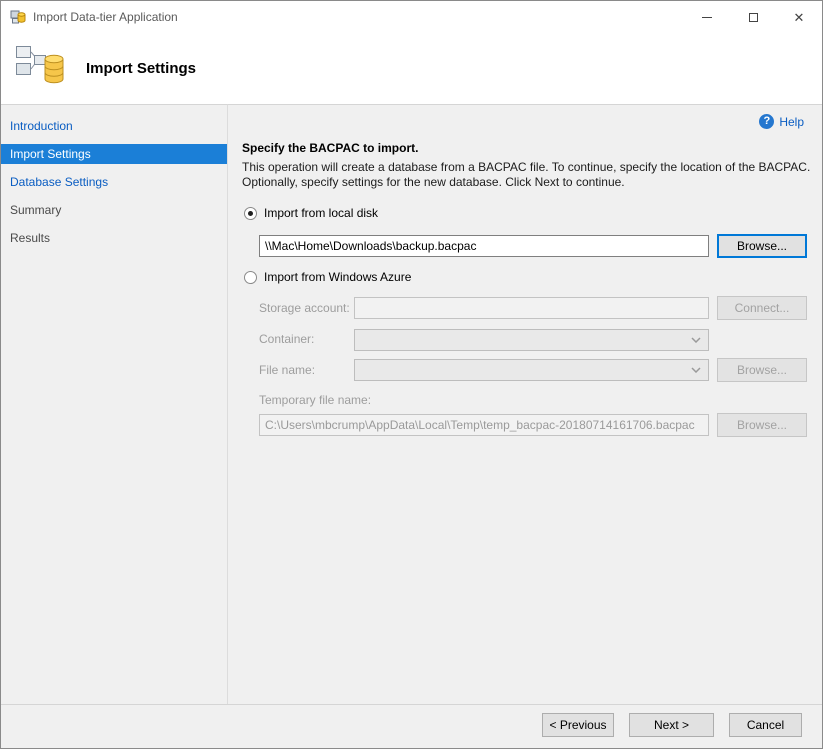 Image resolution: width=823 pixels, height=749 pixels. I want to click on sidebar-item-results: Results, so click(30, 238).